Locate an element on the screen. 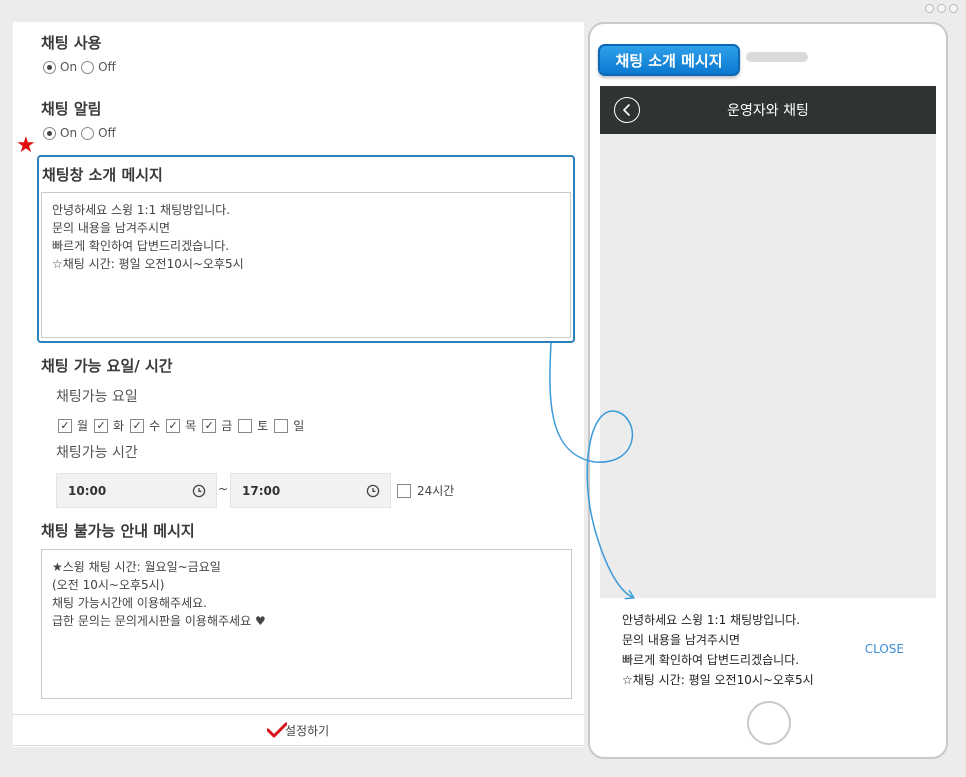 The image size is (966, 777). save-button: 설정하기 is located at coordinates (298, 730).